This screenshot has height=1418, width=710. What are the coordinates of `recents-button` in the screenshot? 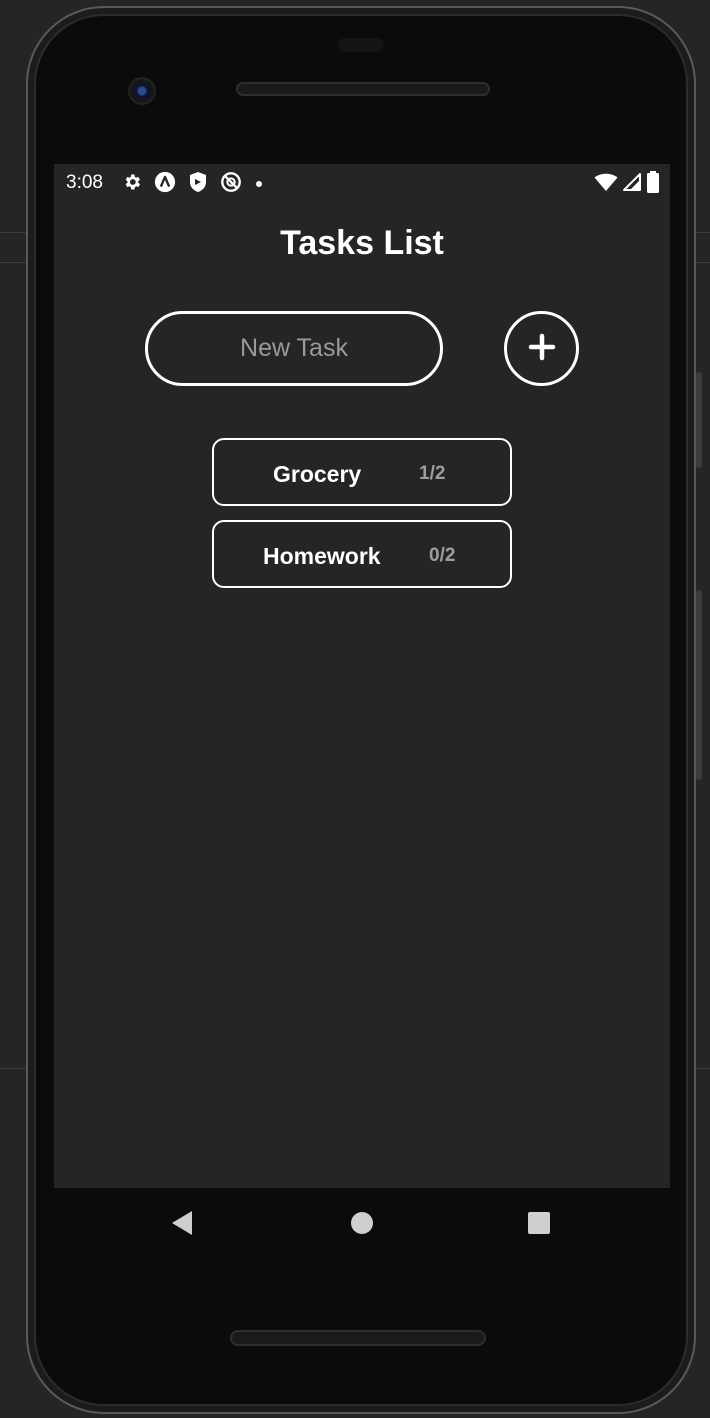 It's located at (539, 1225).